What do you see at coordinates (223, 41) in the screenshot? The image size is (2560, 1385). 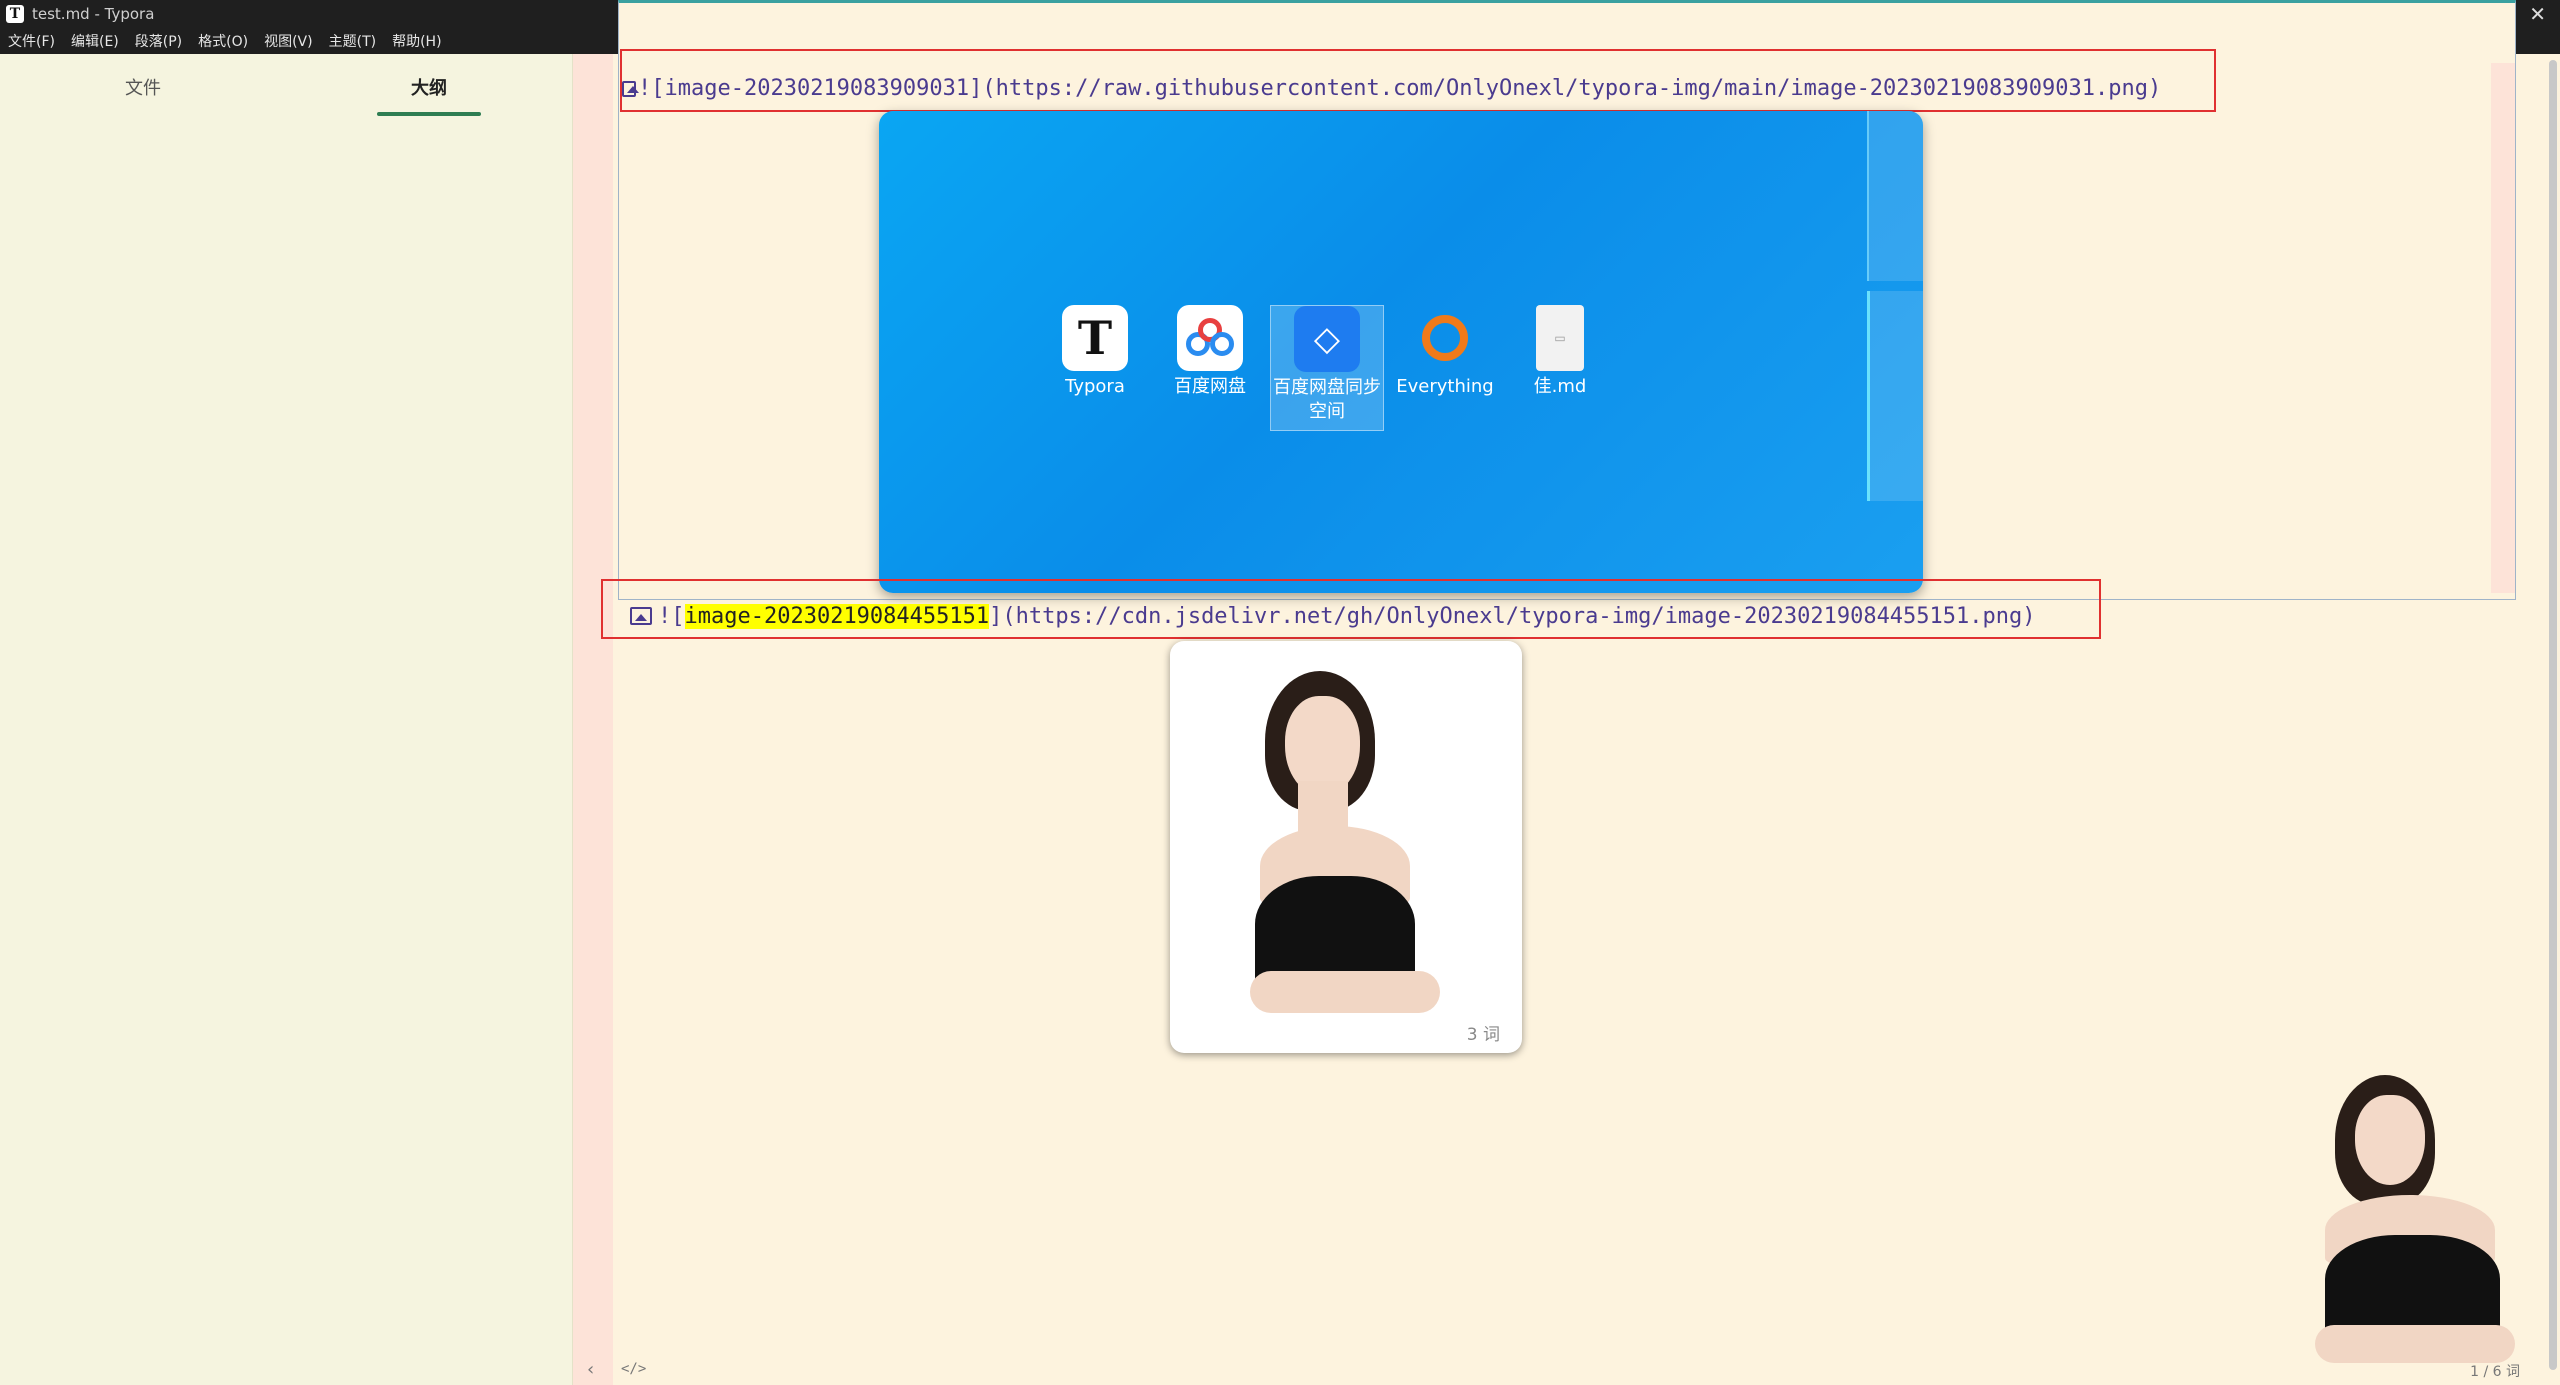 I see `menu-format: 格式(O)` at bounding box center [223, 41].